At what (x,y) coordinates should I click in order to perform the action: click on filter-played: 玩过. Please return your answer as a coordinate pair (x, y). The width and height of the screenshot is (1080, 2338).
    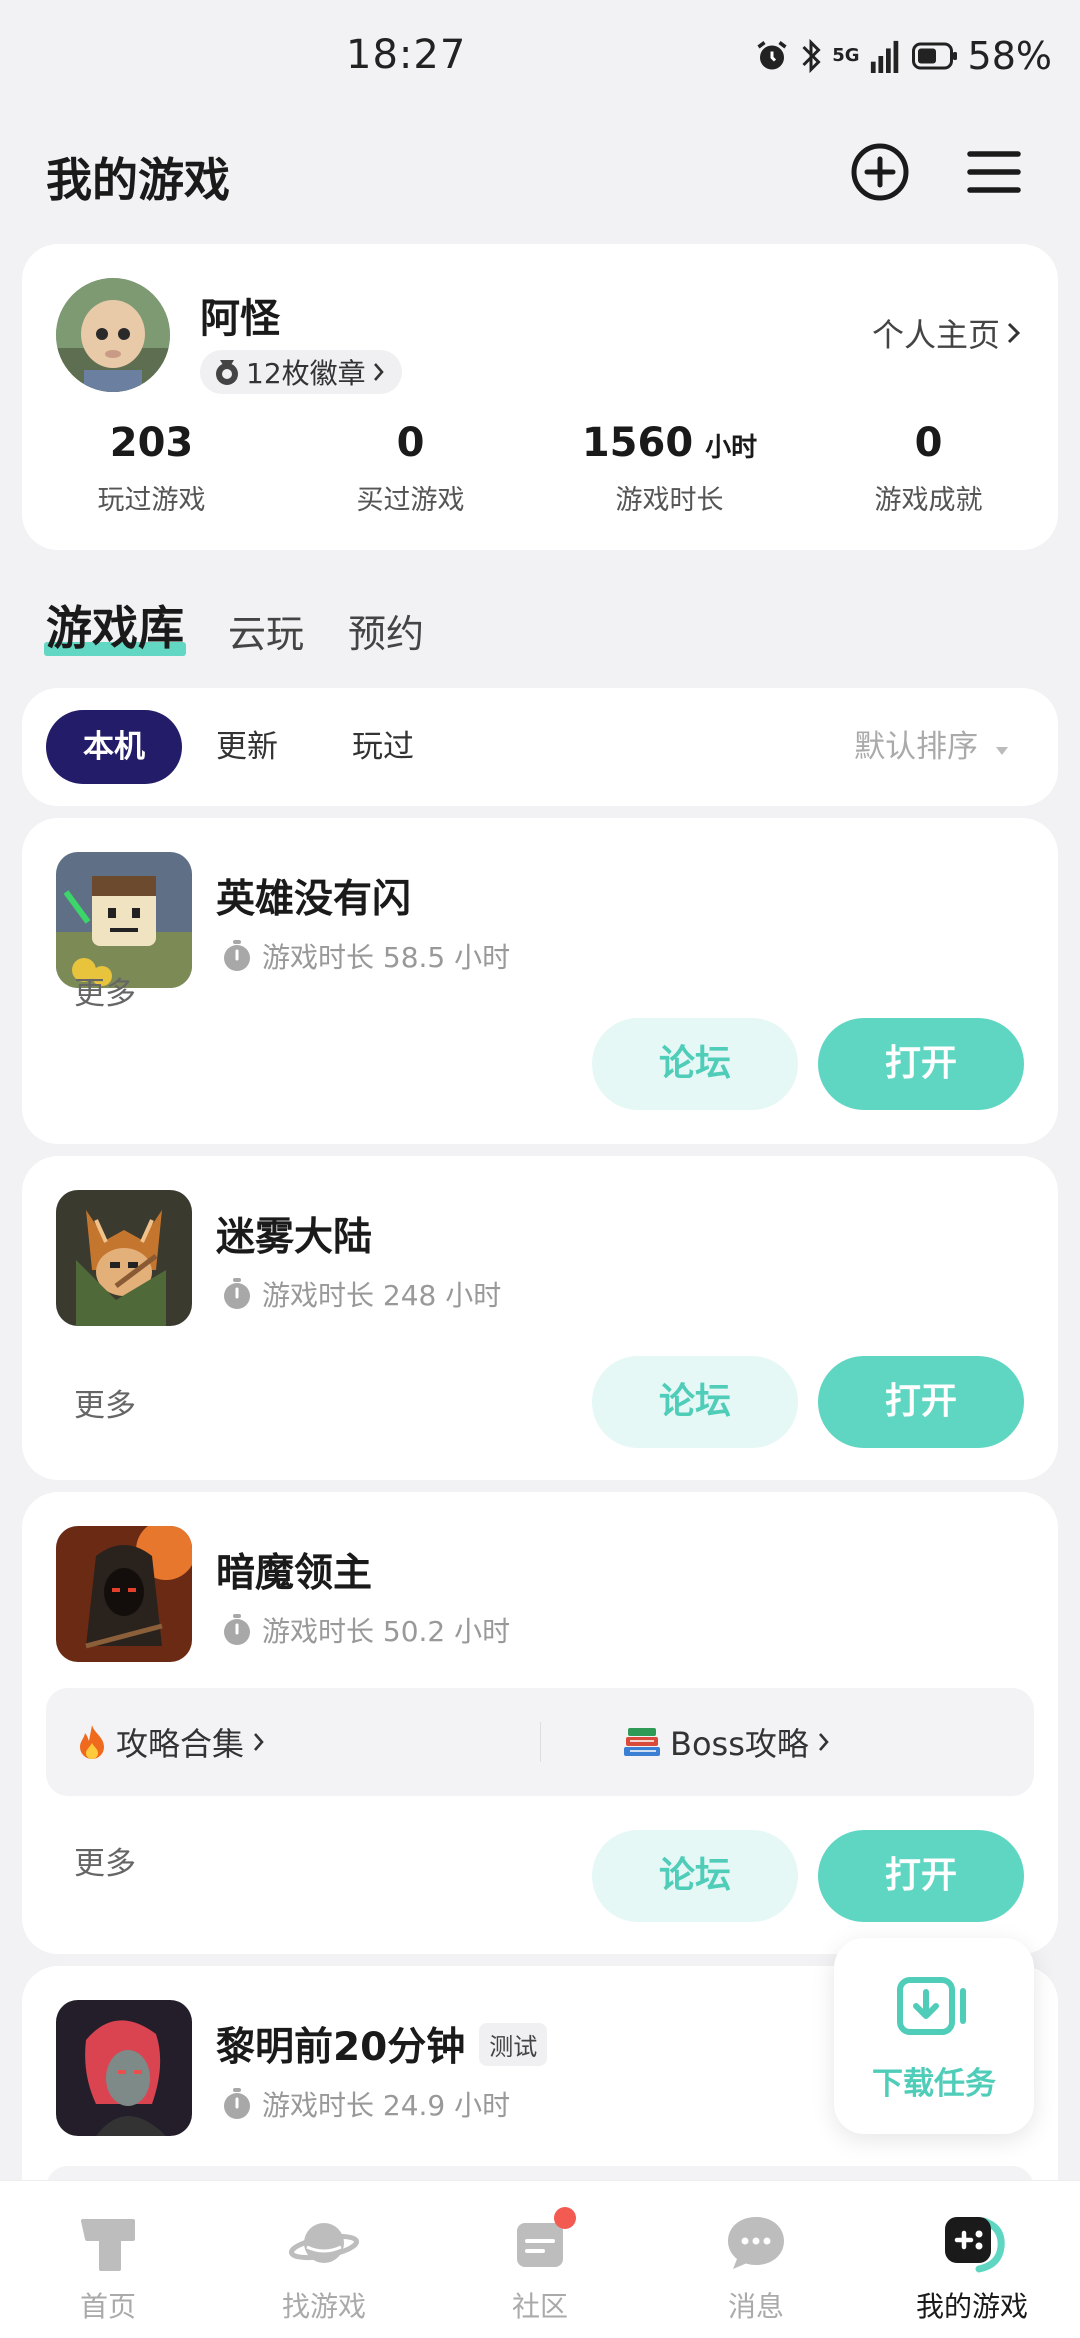
    Looking at the image, I should click on (383, 747).